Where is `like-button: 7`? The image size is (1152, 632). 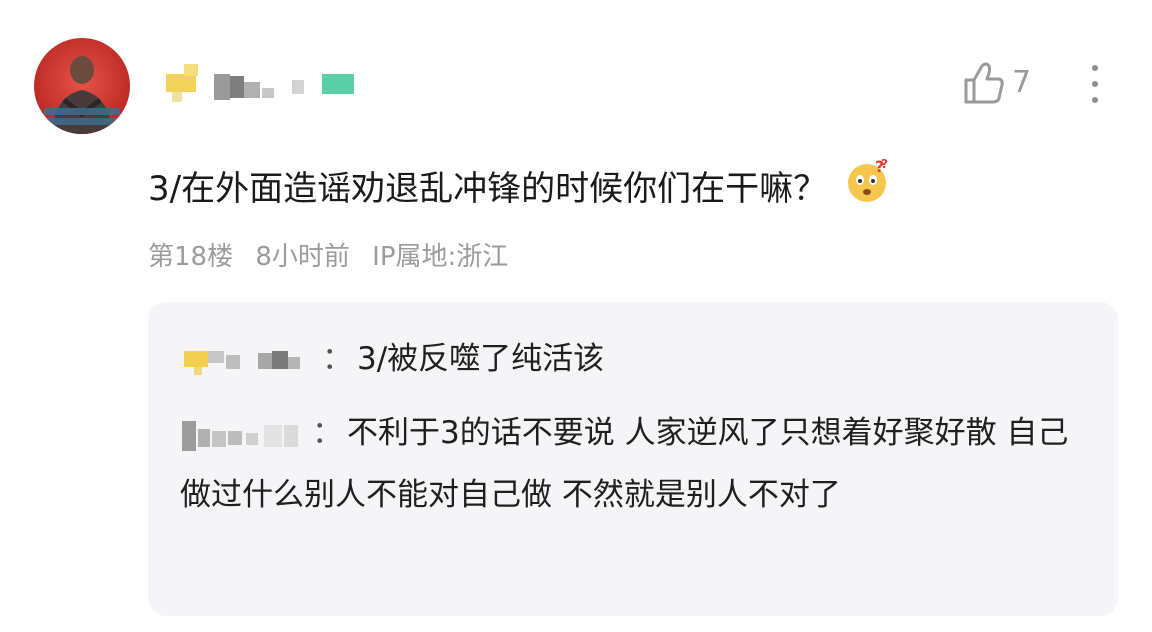
like-button: 7 is located at coordinates (996, 83).